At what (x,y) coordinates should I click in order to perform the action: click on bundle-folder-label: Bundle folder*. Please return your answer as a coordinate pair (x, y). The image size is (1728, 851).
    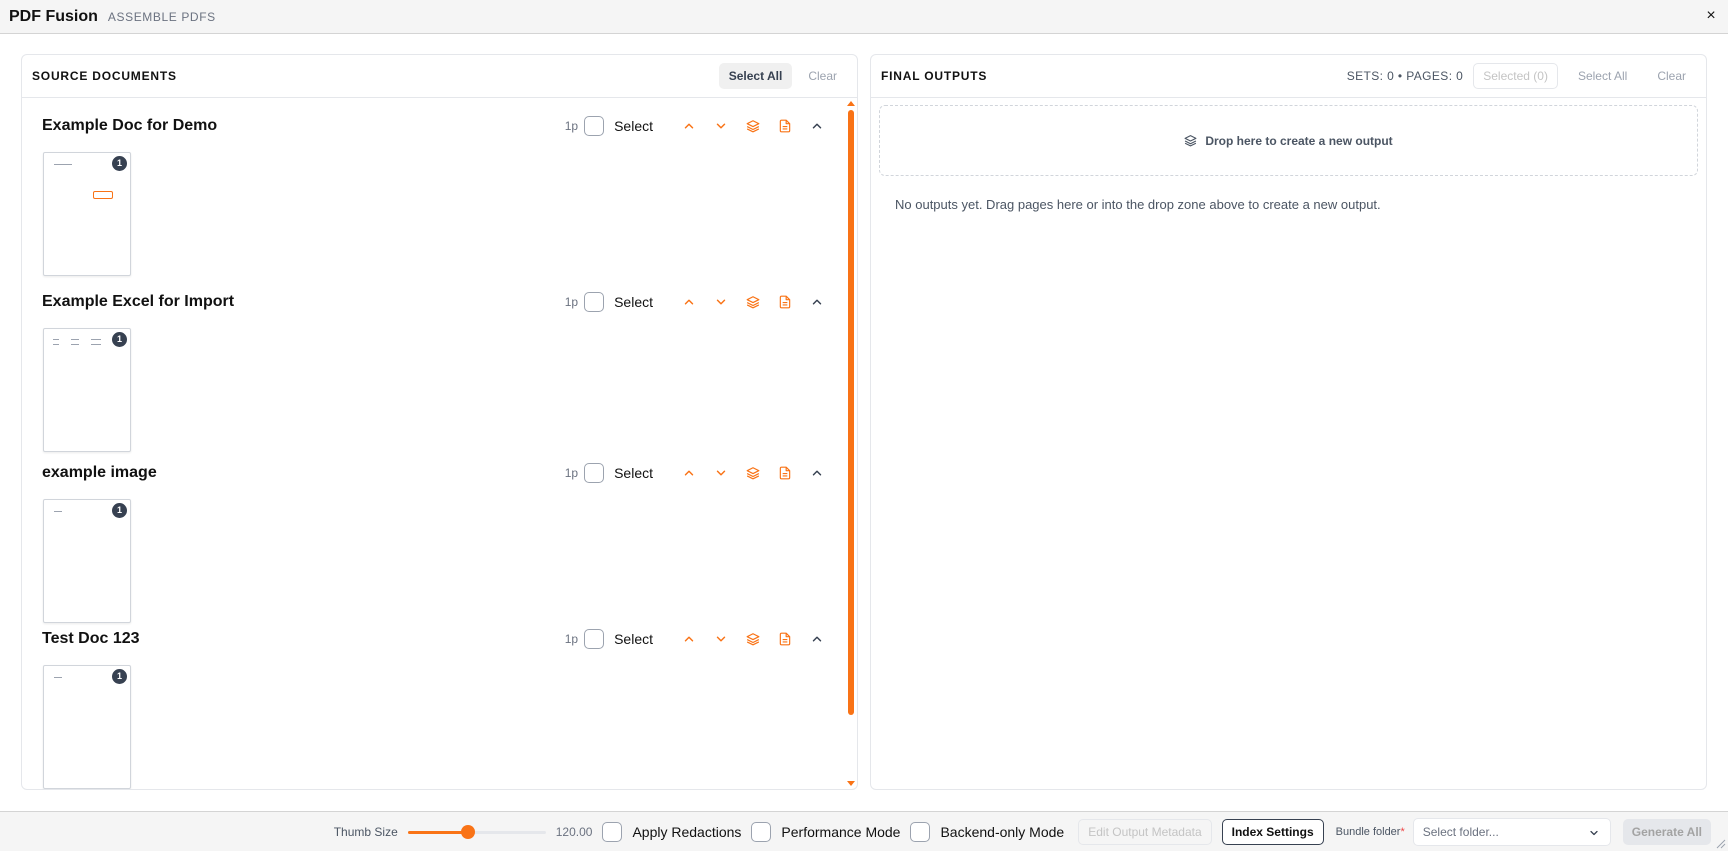
    Looking at the image, I should click on (1370, 832).